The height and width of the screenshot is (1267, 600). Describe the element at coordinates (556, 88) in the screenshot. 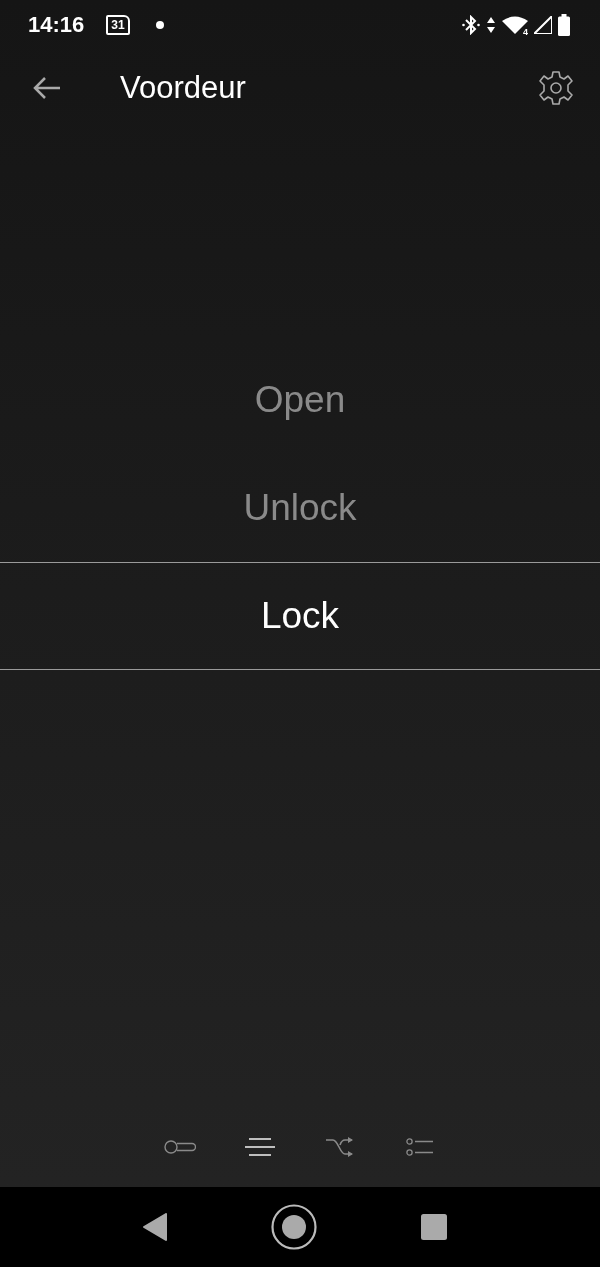

I see `settings-icon` at that location.